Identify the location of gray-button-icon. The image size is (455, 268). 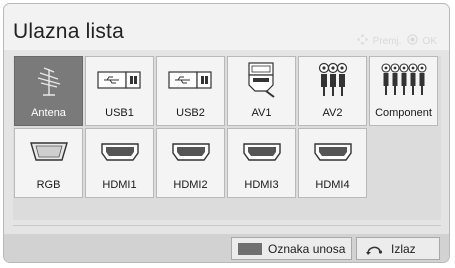
(250, 248).